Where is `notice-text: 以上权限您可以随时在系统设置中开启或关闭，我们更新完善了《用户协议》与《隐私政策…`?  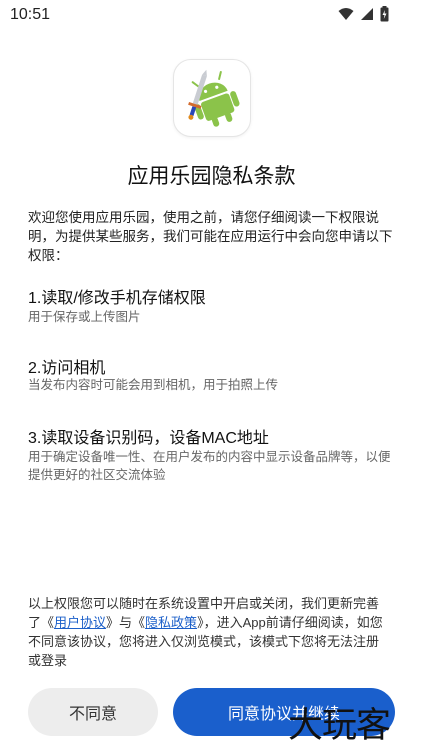 notice-text: 以上权限您可以随时在系统设置中开启或关闭，我们更新完善了《用户协议》与《隐私政策… is located at coordinates (209, 632).